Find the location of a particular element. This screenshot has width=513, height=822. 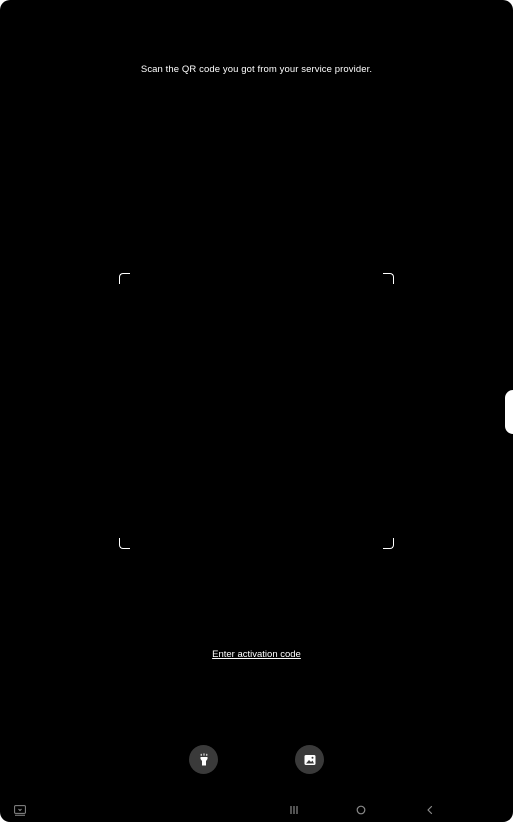

navigation-bar is located at coordinates (256, 810).